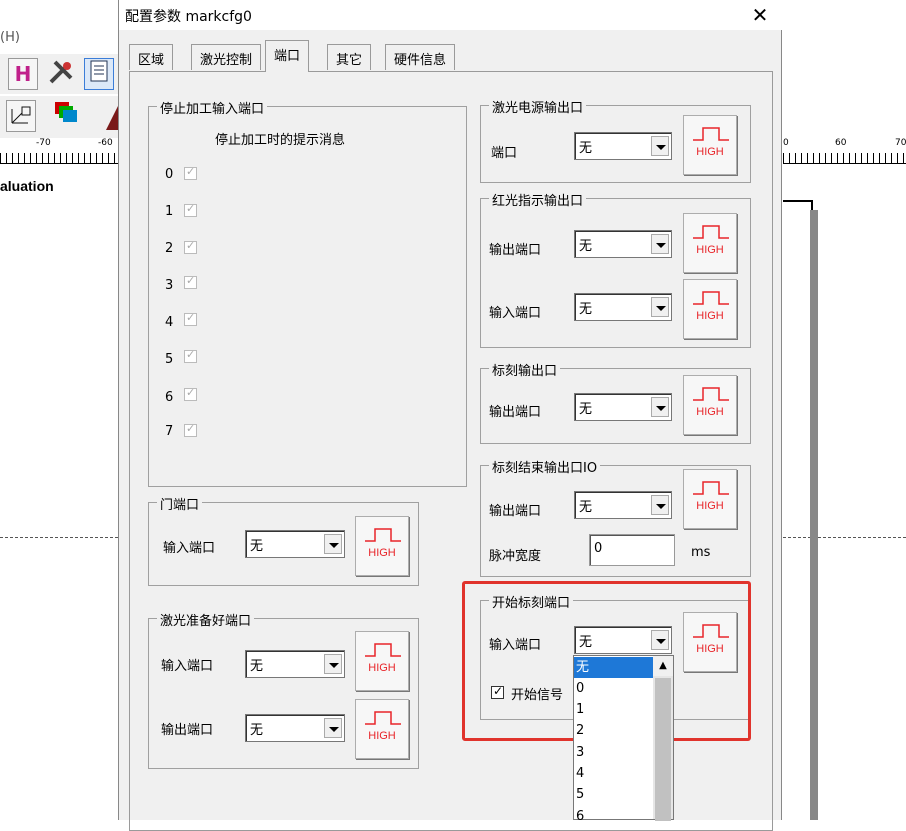 Image resolution: width=906 pixels, height=831 pixels. Describe the element at coordinates (169, 211) in the screenshot. I see `port-number: 1` at that location.